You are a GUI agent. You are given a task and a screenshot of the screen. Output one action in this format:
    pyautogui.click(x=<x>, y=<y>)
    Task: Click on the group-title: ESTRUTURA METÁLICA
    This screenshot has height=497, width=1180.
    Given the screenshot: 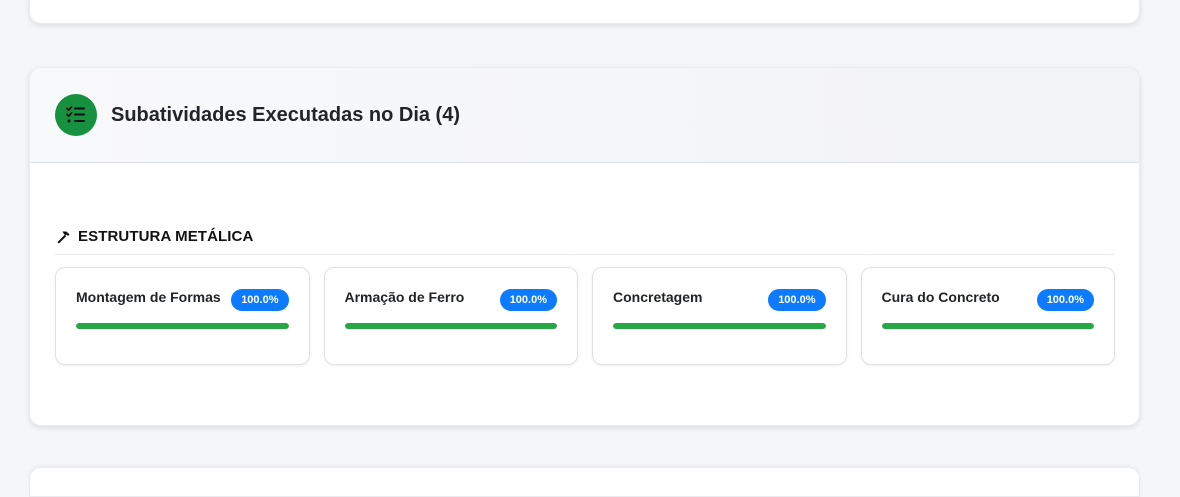 What is the action you would take?
    pyautogui.click(x=166, y=236)
    